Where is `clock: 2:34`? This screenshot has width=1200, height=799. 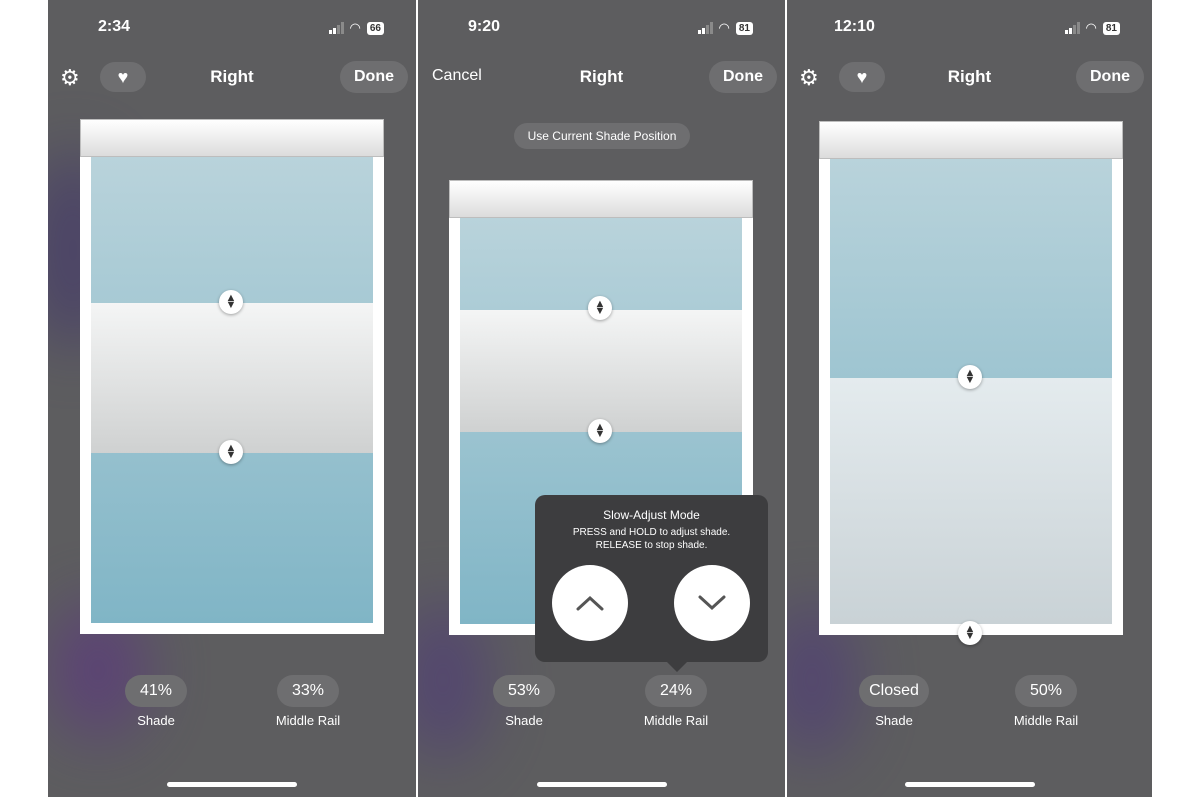
clock: 2:34 is located at coordinates (114, 26).